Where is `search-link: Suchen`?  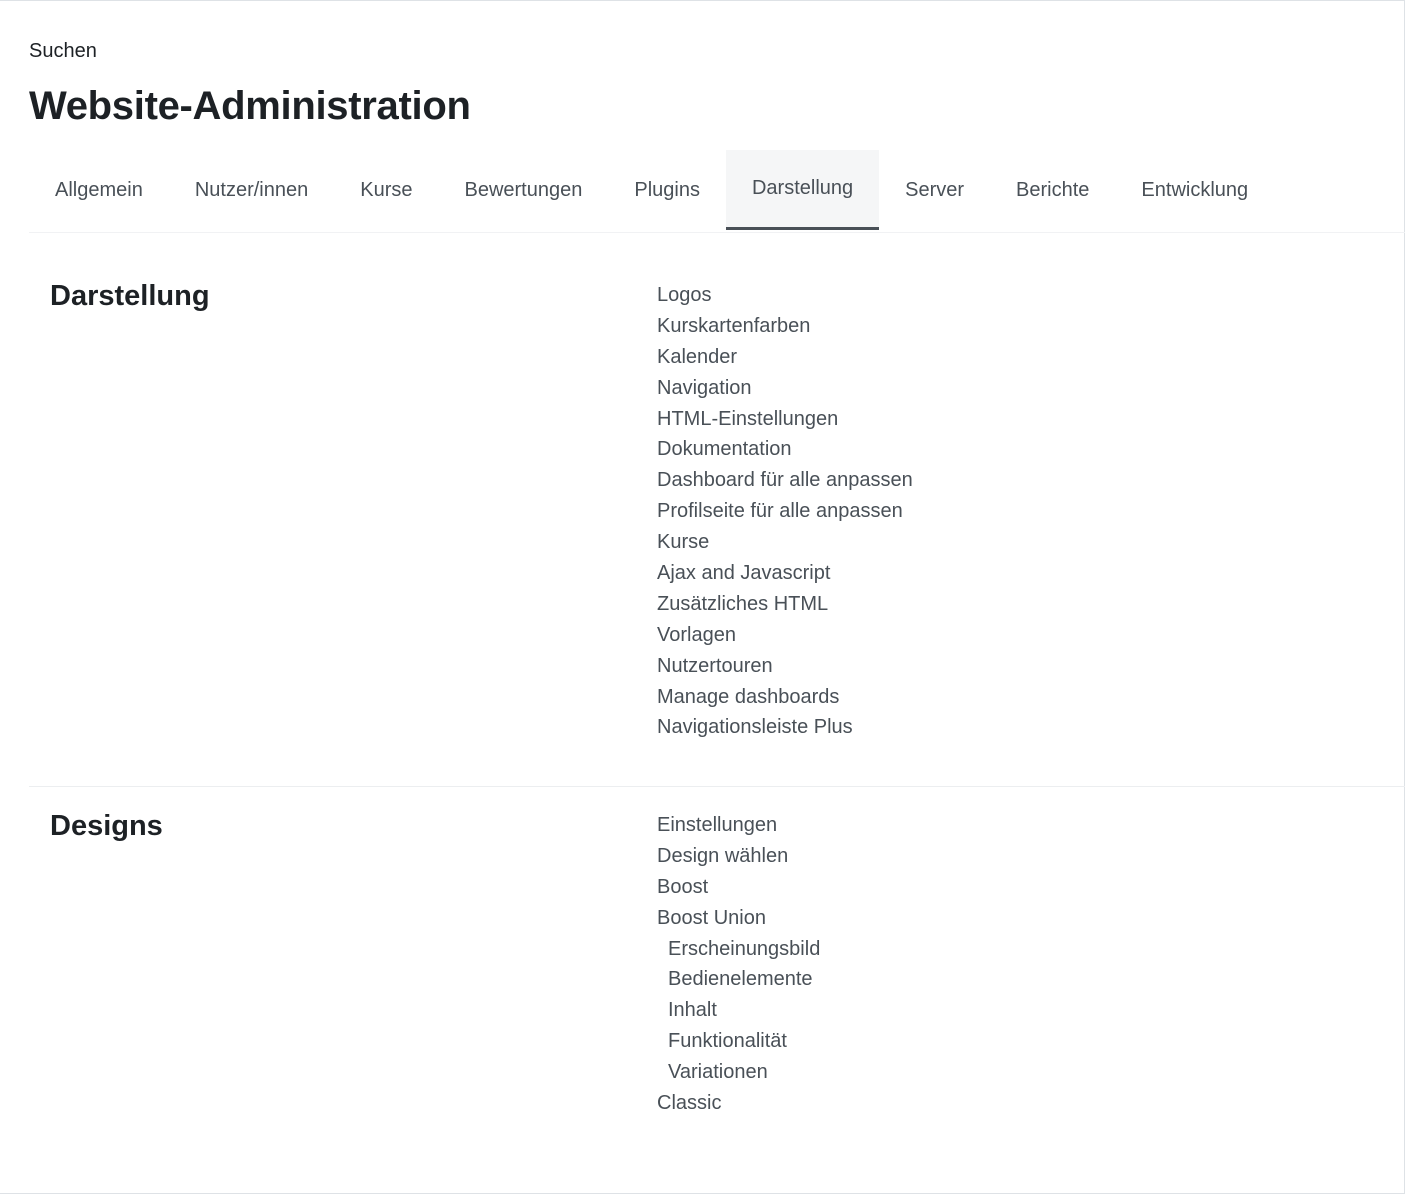 search-link: Suchen is located at coordinates (63, 51).